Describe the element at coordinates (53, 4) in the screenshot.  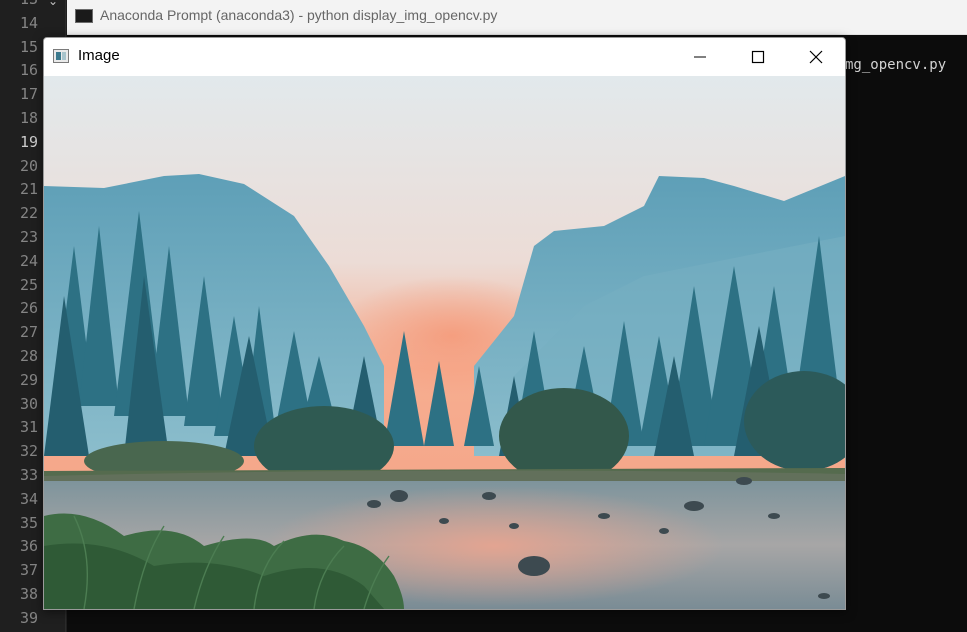
I see `fold-chevron-icon: ⌄` at that location.